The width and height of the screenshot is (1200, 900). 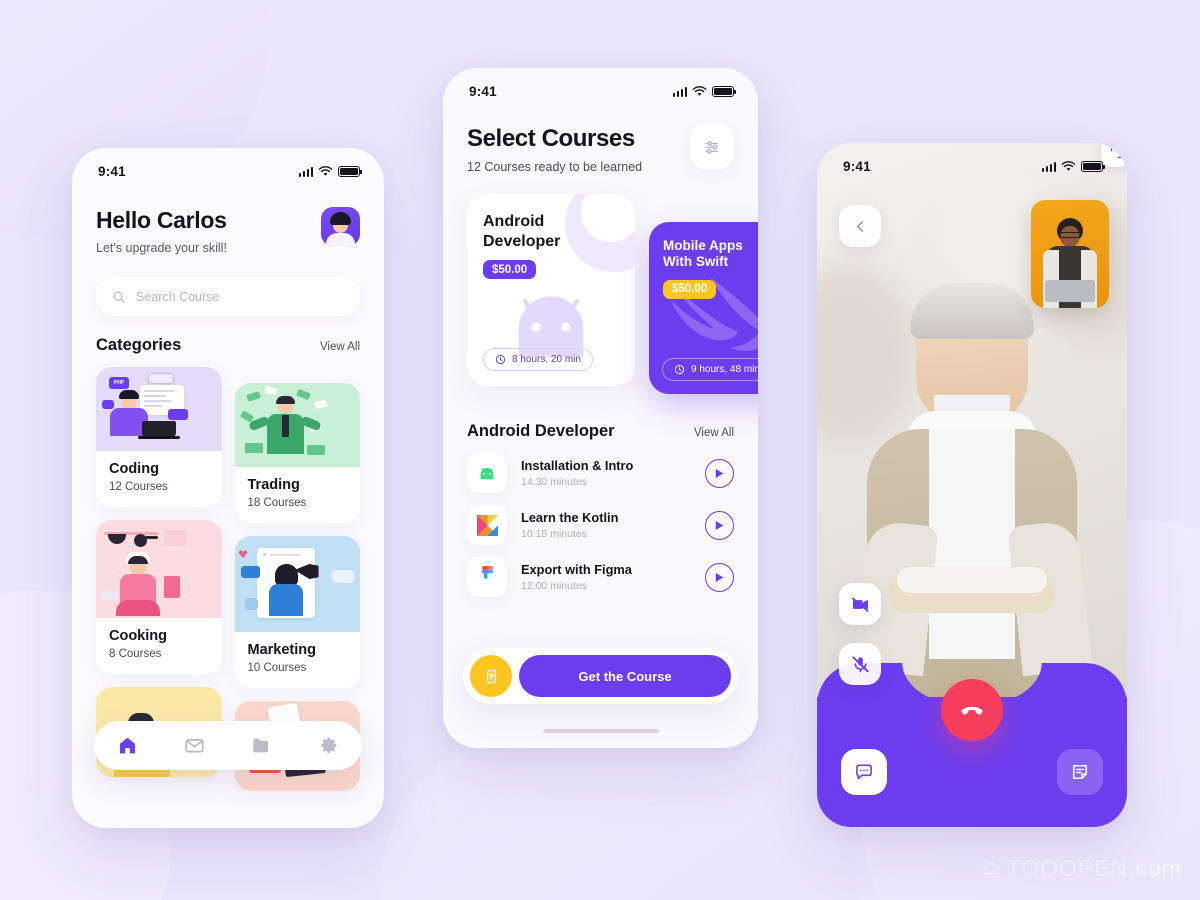 What do you see at coordinates (139, 345) in the screenshot?
I see `categories-heading: Categories` at bounding box center [139, 345].